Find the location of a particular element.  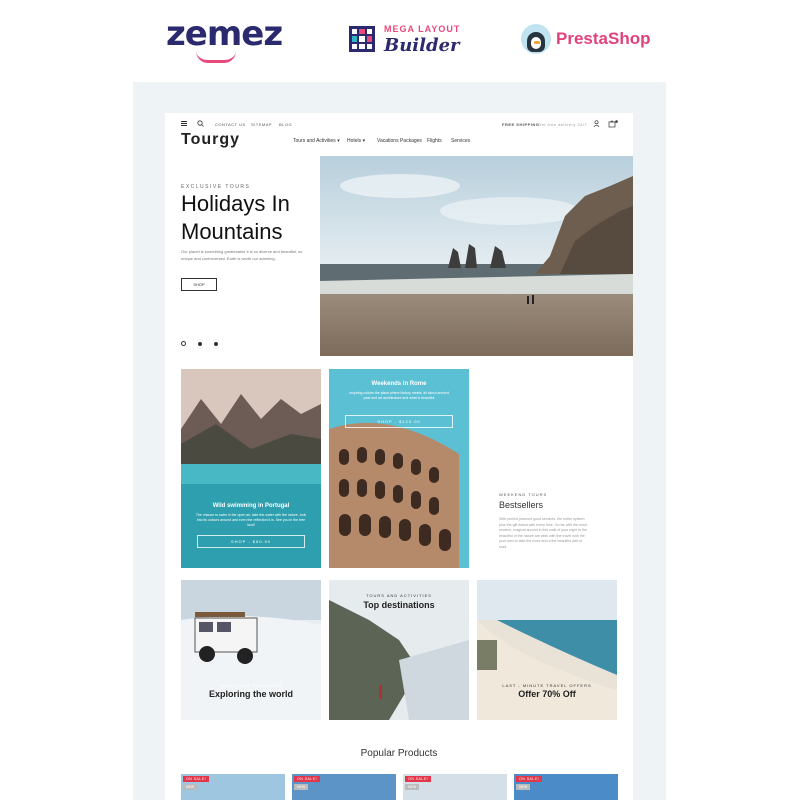

bestsellers-title: Bestsellers is located at coordinates (521, 505).